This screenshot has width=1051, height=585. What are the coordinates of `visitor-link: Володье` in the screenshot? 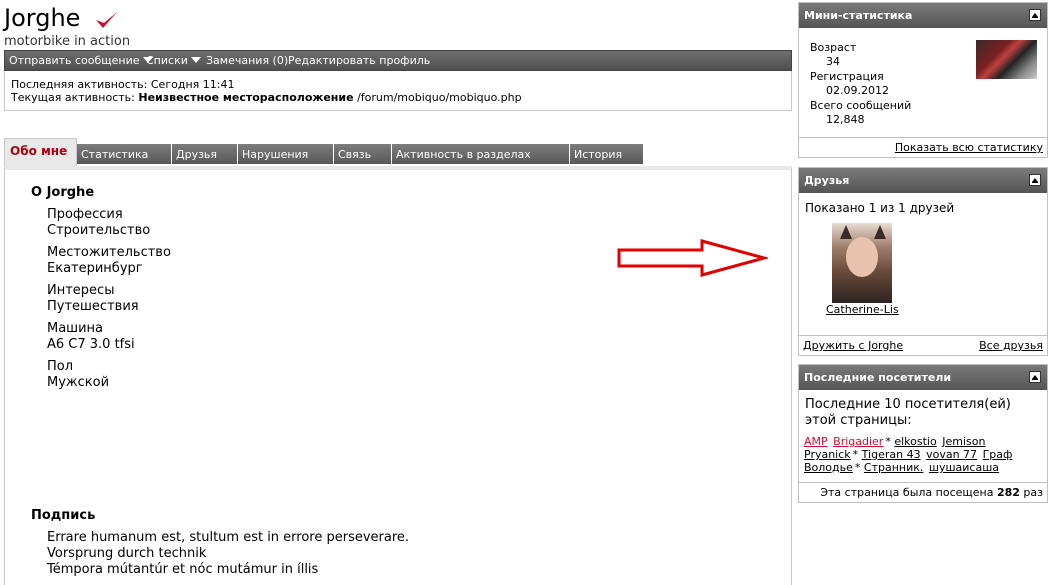 It's located at (828, 467).